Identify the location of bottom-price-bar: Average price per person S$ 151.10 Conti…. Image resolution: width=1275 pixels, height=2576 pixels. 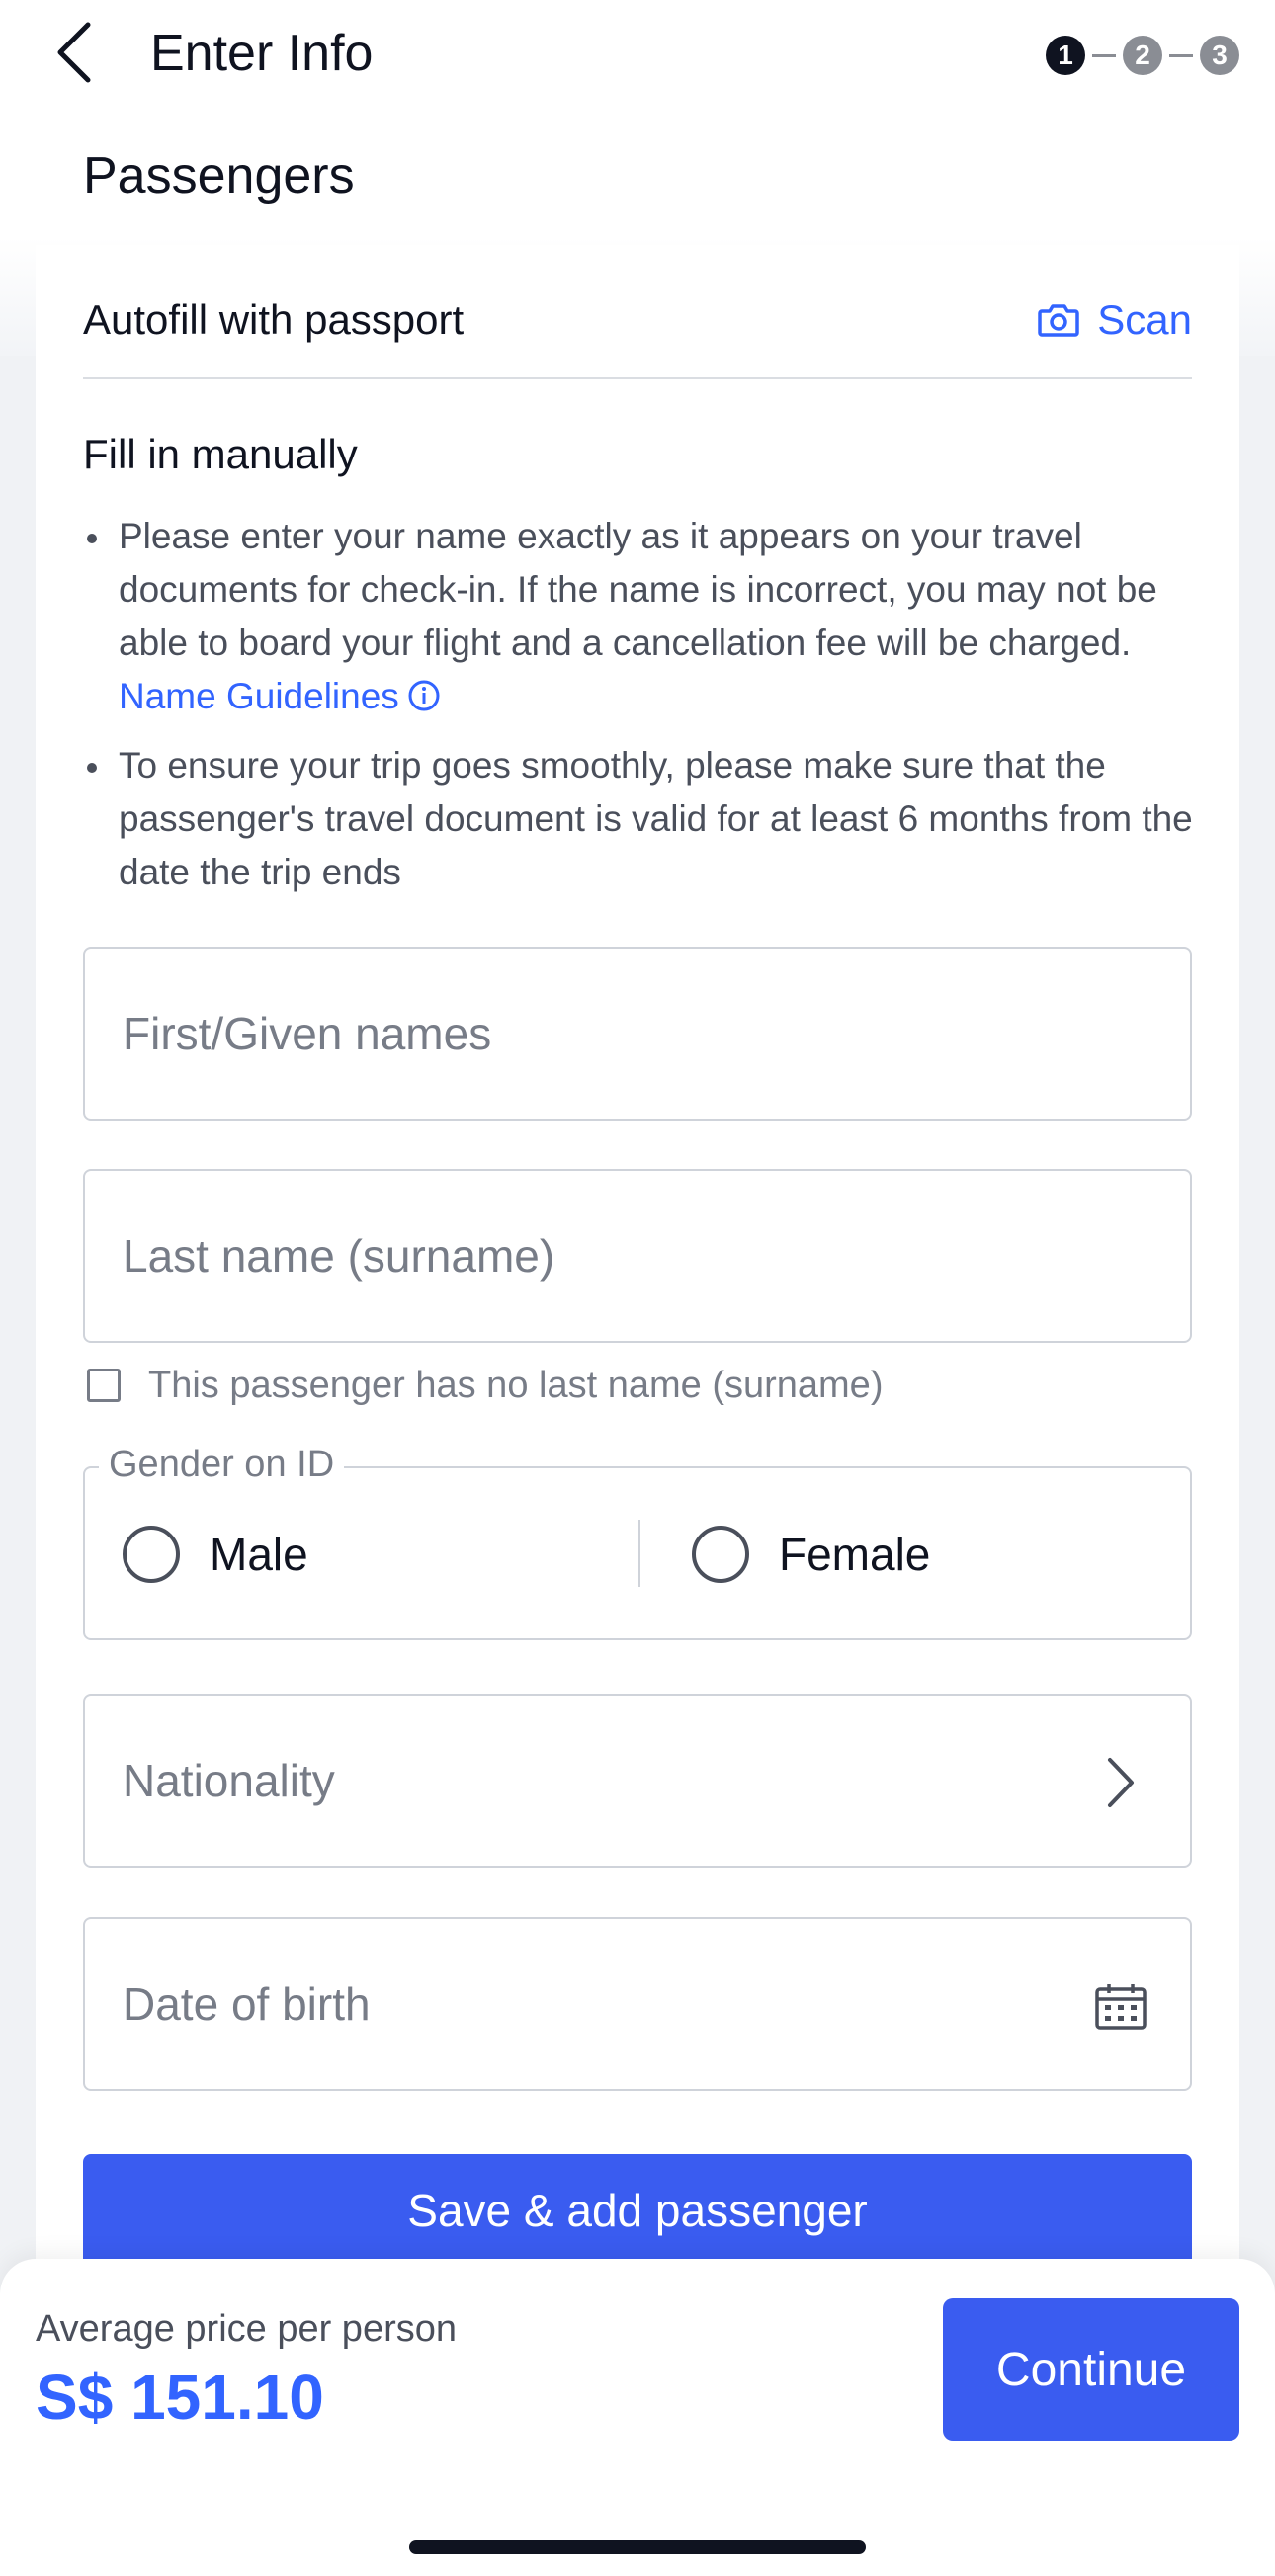
(637, 2417).